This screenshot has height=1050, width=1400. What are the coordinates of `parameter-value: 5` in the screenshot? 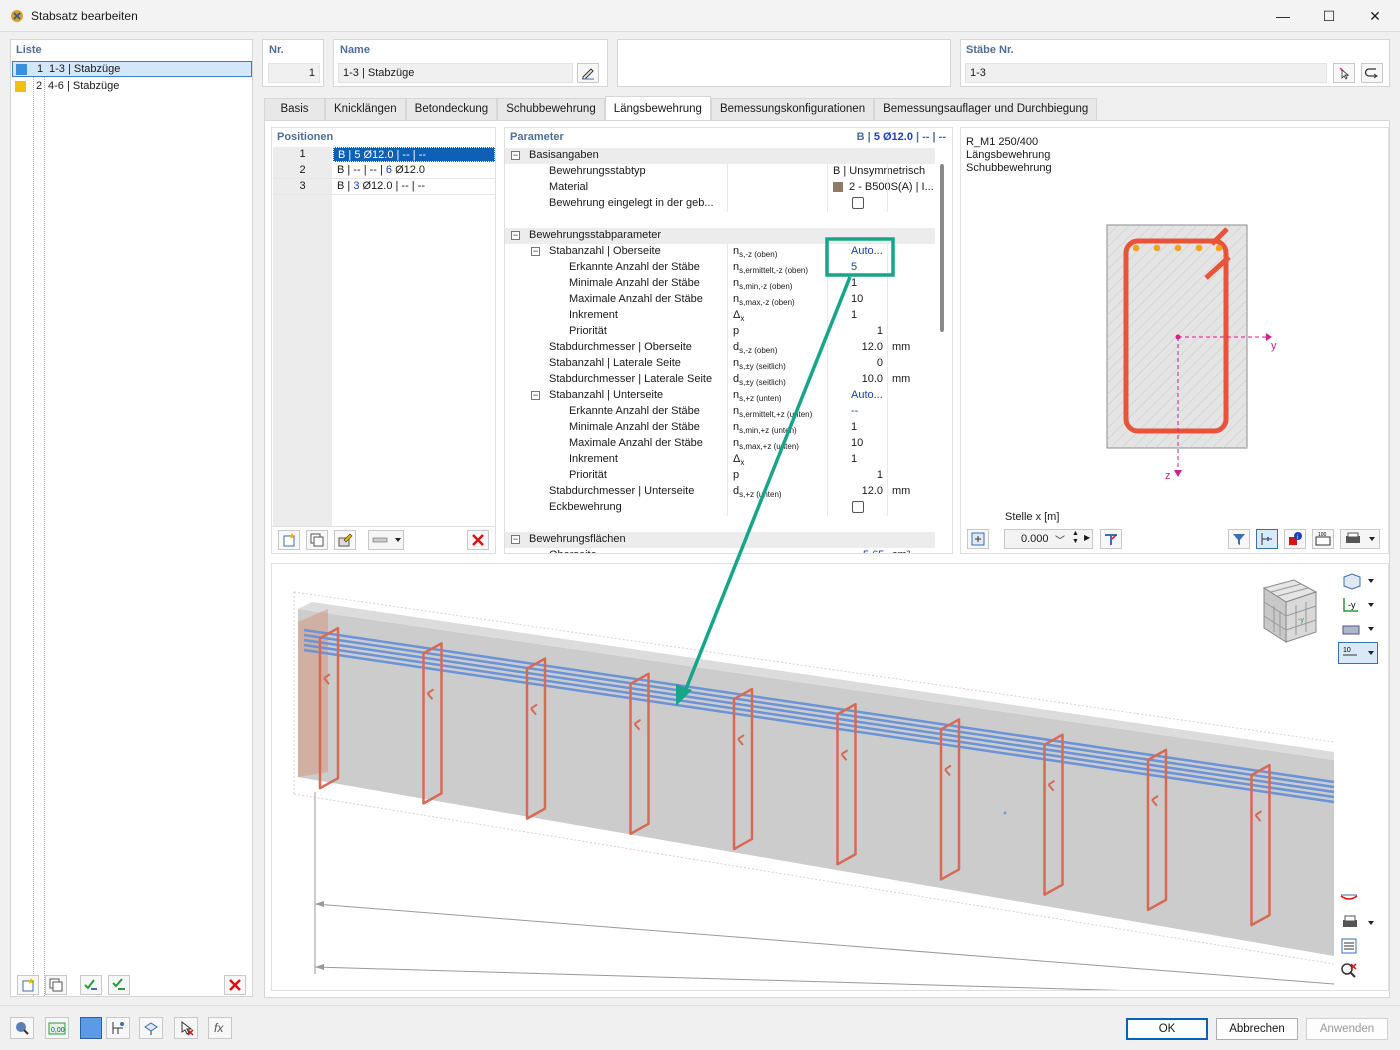 It's located at (854, 267).